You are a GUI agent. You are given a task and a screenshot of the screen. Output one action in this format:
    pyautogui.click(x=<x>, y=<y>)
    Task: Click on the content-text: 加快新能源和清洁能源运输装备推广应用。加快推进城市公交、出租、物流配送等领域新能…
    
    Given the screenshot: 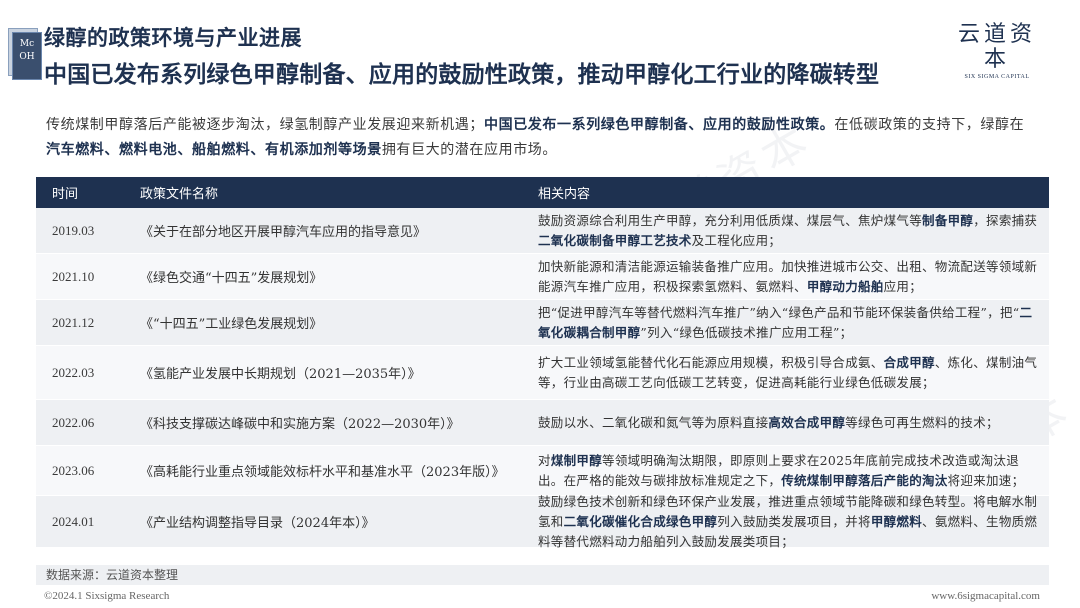 What is the action you would take?
    pyautogui.click(x=788, y=276)
    